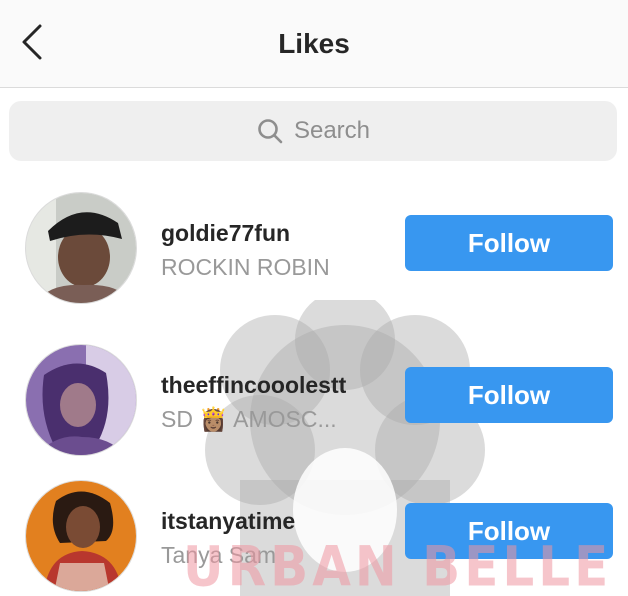 The image size is (628, 596). I want to click on username: itstanyatime, so click(228, 521).